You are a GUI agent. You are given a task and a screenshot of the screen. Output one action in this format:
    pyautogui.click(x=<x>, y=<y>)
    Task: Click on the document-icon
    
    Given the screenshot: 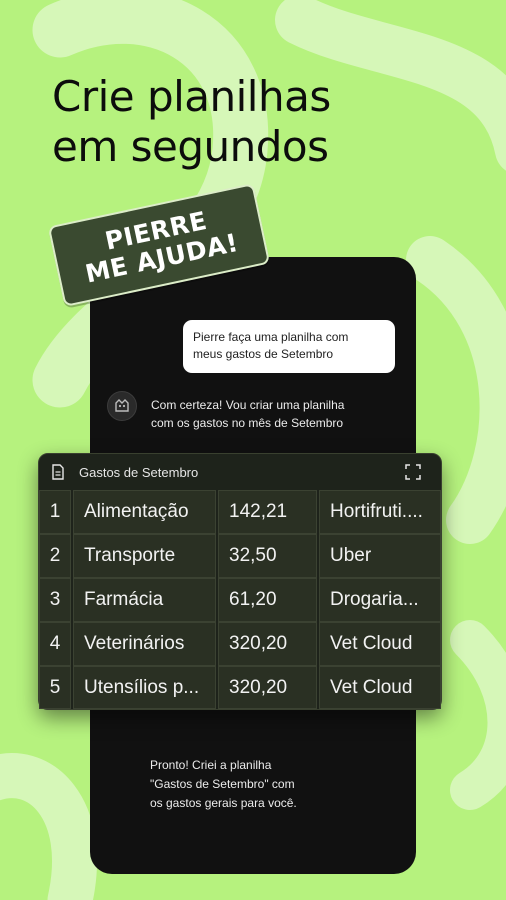 What is the action you would take?
    pyautogui.click(x=58, y=474)
    